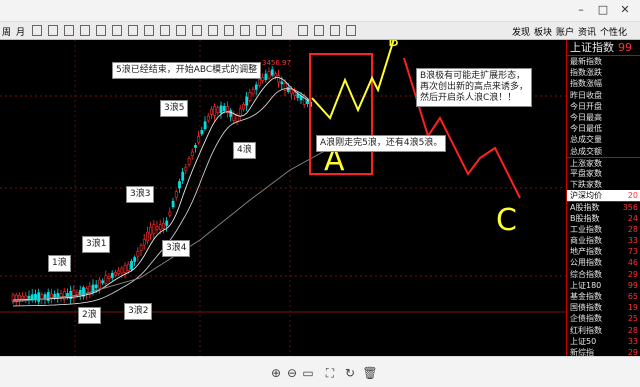 The image size is (640, 387). I want to click on panel-row: 昨日收盘, so click(603, 95).